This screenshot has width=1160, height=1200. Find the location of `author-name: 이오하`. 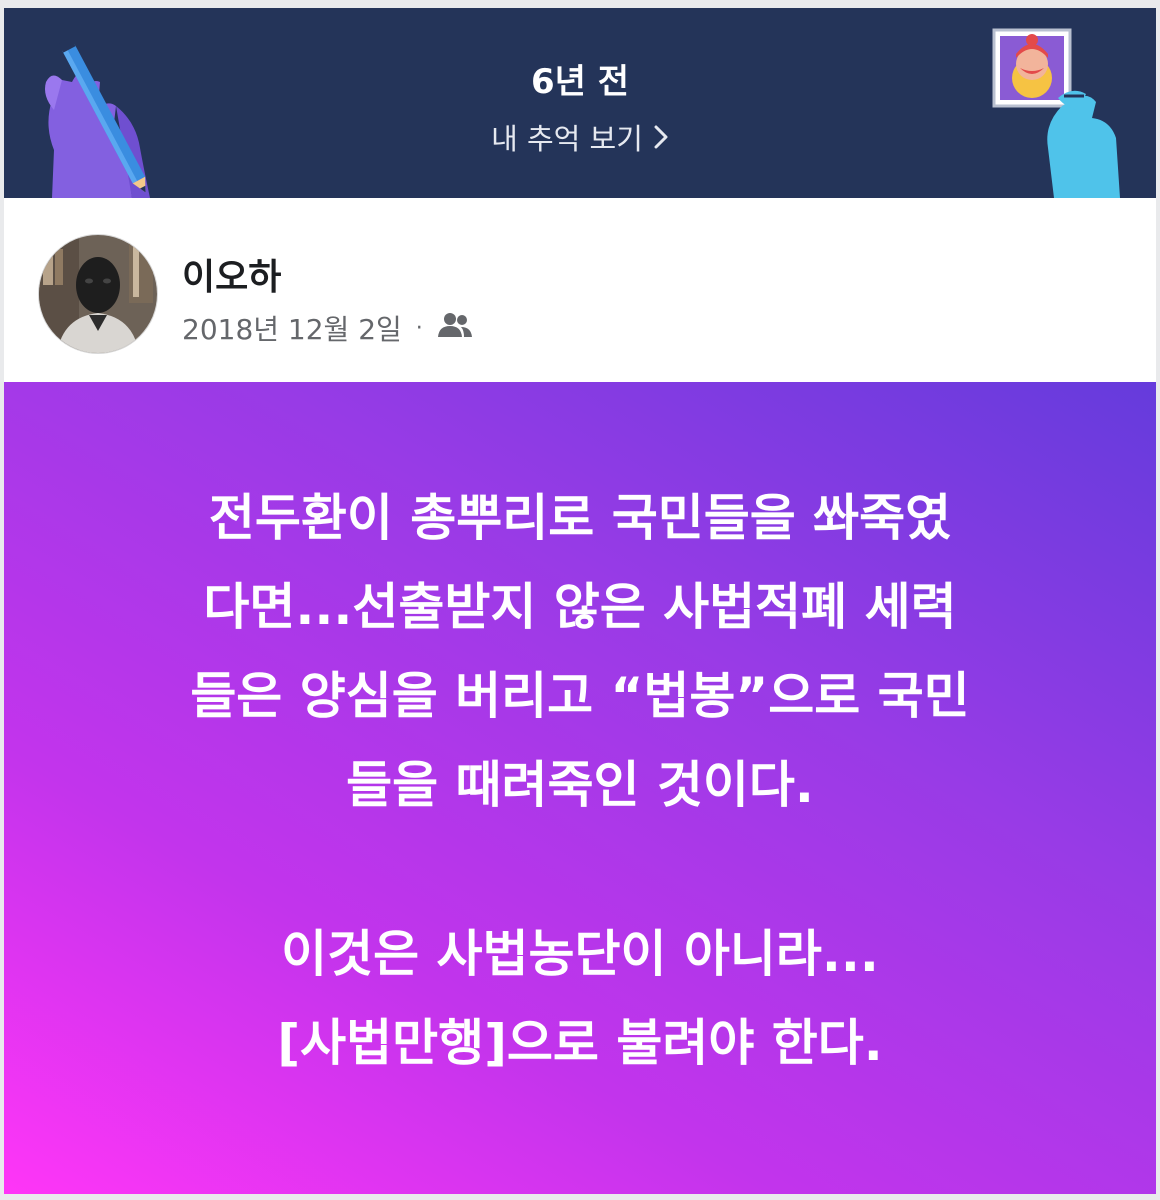

author-name: 이오하 is located at coordinates (231, 274).